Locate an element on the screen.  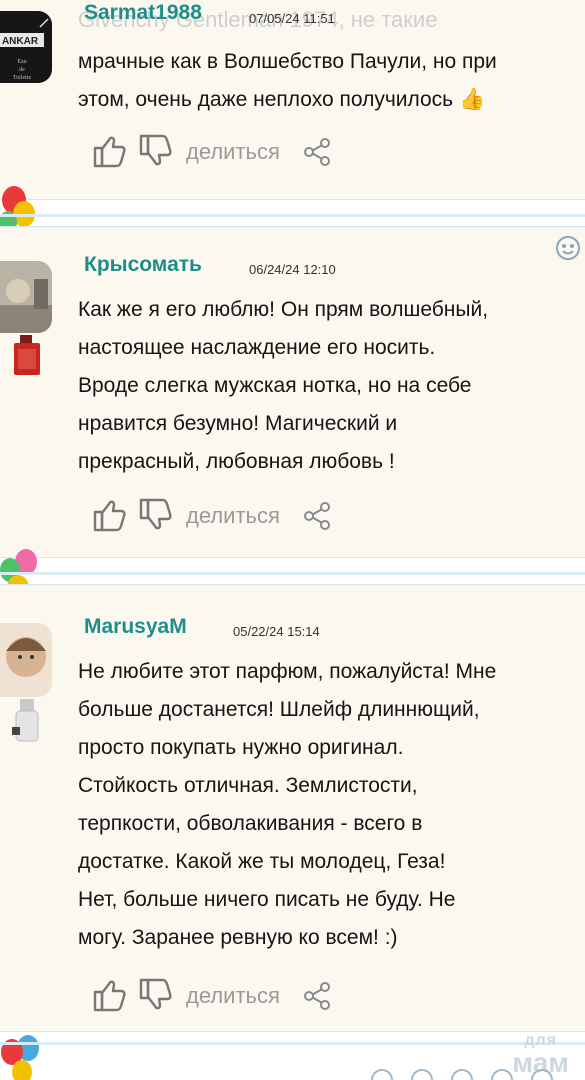
svg-text: Toilette is located at coordinates (22, 78).